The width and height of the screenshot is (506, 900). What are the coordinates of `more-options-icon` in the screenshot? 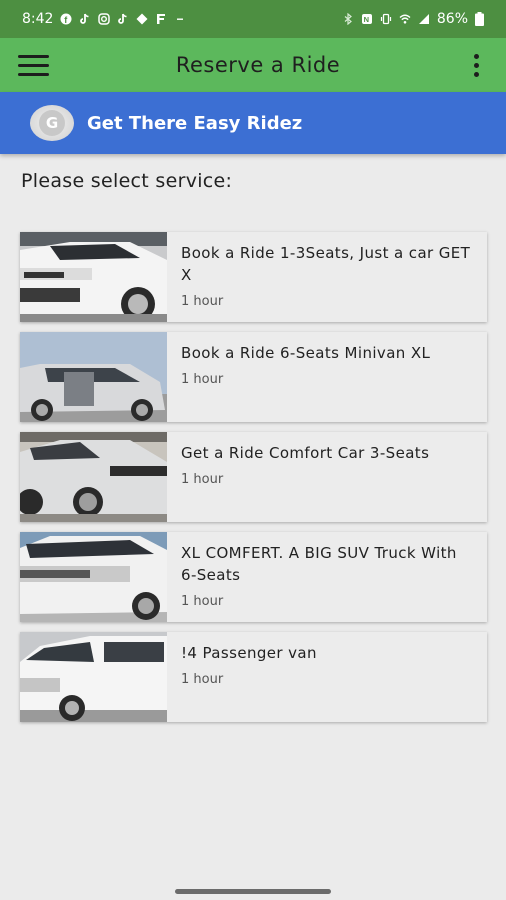 It's located at (476, 65).